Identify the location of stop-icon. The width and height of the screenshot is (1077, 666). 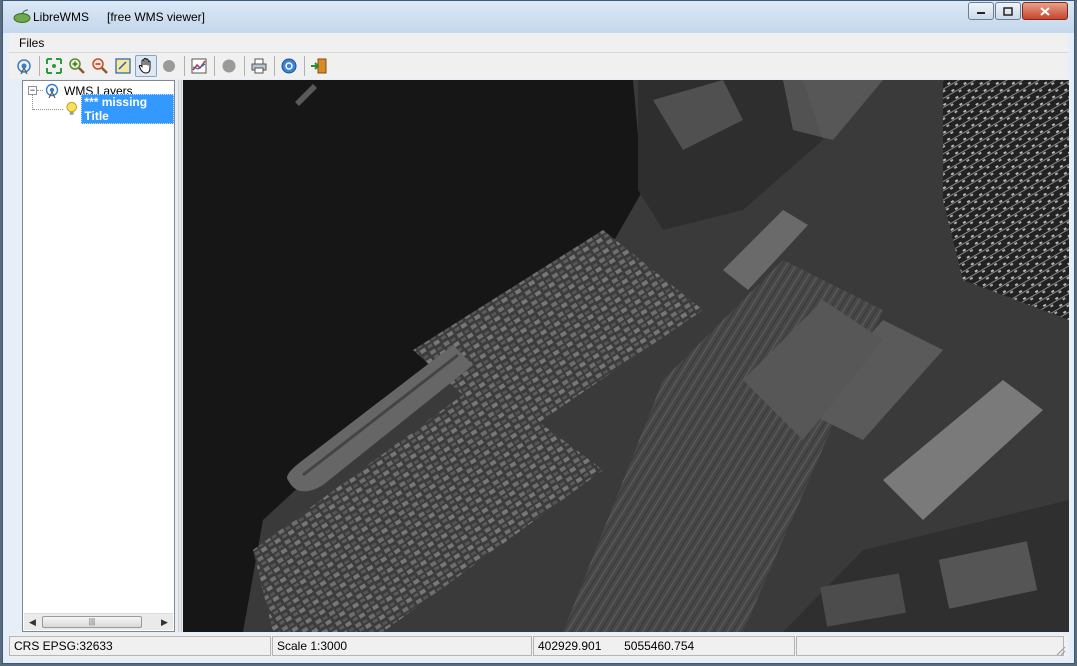
(169, 66).